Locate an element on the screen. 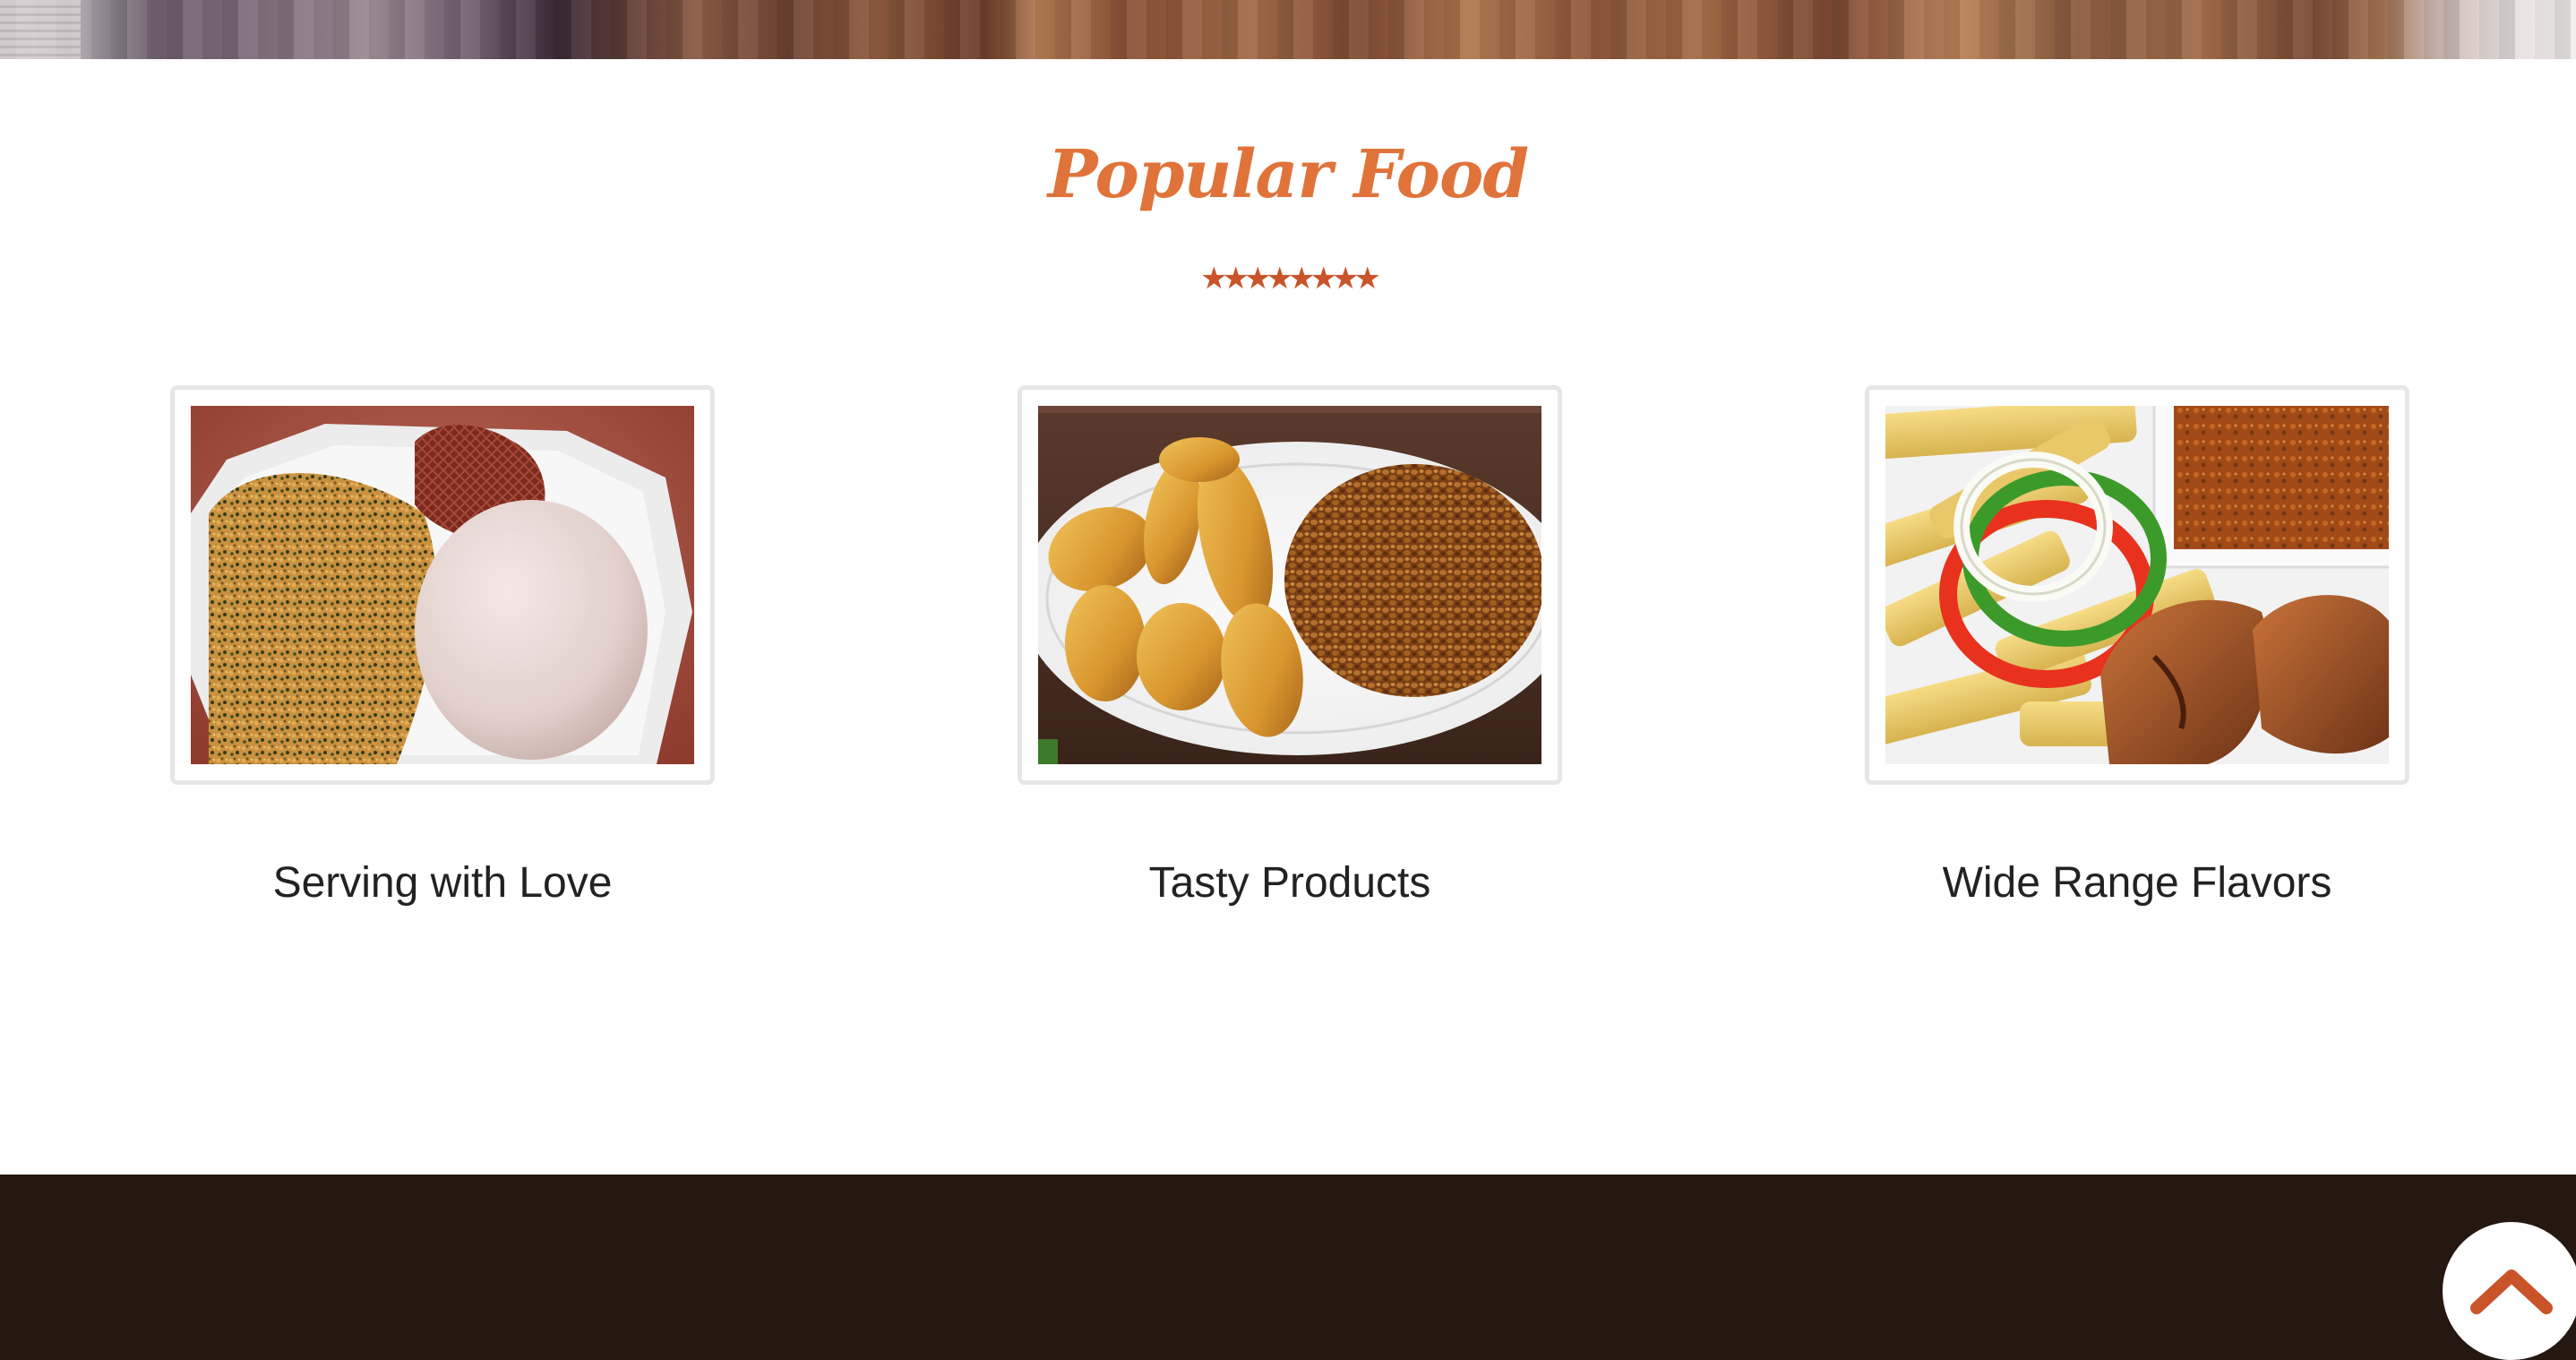 The width and height of the screenshot is (2576, 1360). food-image-yam-fish-peppers is located at coordinates (2137, 585).